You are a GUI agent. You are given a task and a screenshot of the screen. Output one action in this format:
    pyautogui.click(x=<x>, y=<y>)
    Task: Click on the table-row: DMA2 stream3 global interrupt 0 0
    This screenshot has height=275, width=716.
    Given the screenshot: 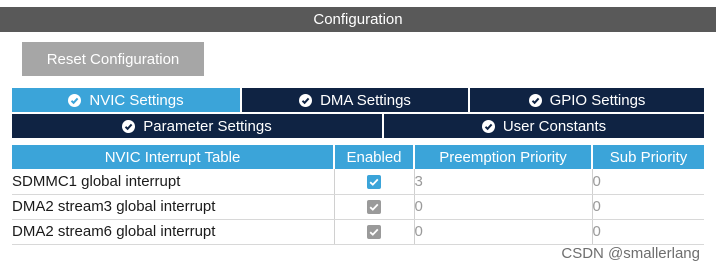 What is the action you would take?
    pyautogui.click(x=358, y=207)
    